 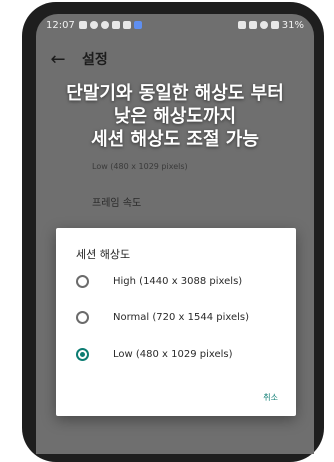 I want to click on system-icons: 31%, so click(x=270, y=25).